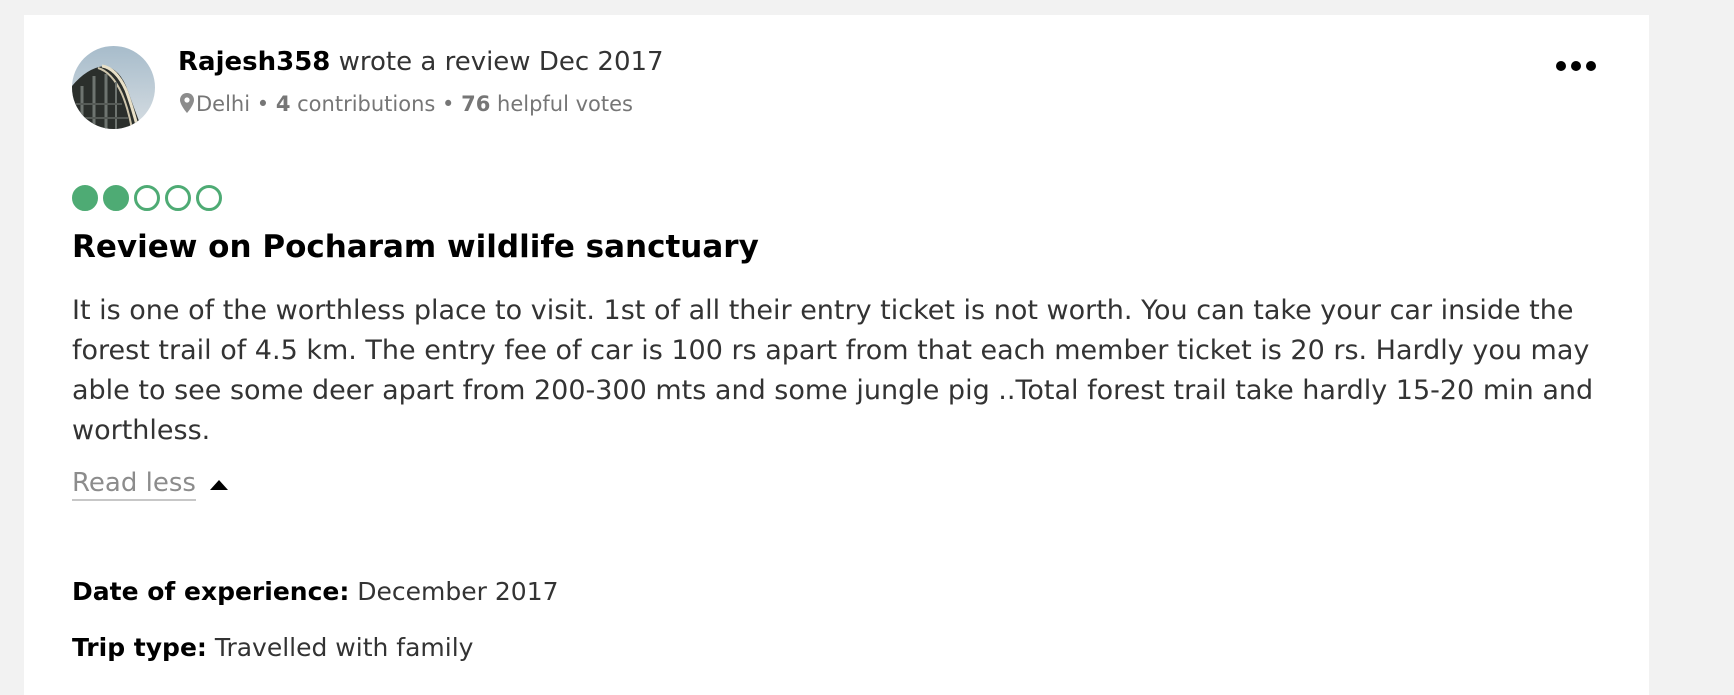 The width and height of the screenshot is (1734, 695). Describe the element at coordinates (139, 647) in the screenshot. I see `trip-type-label: Trip type:` at that location.